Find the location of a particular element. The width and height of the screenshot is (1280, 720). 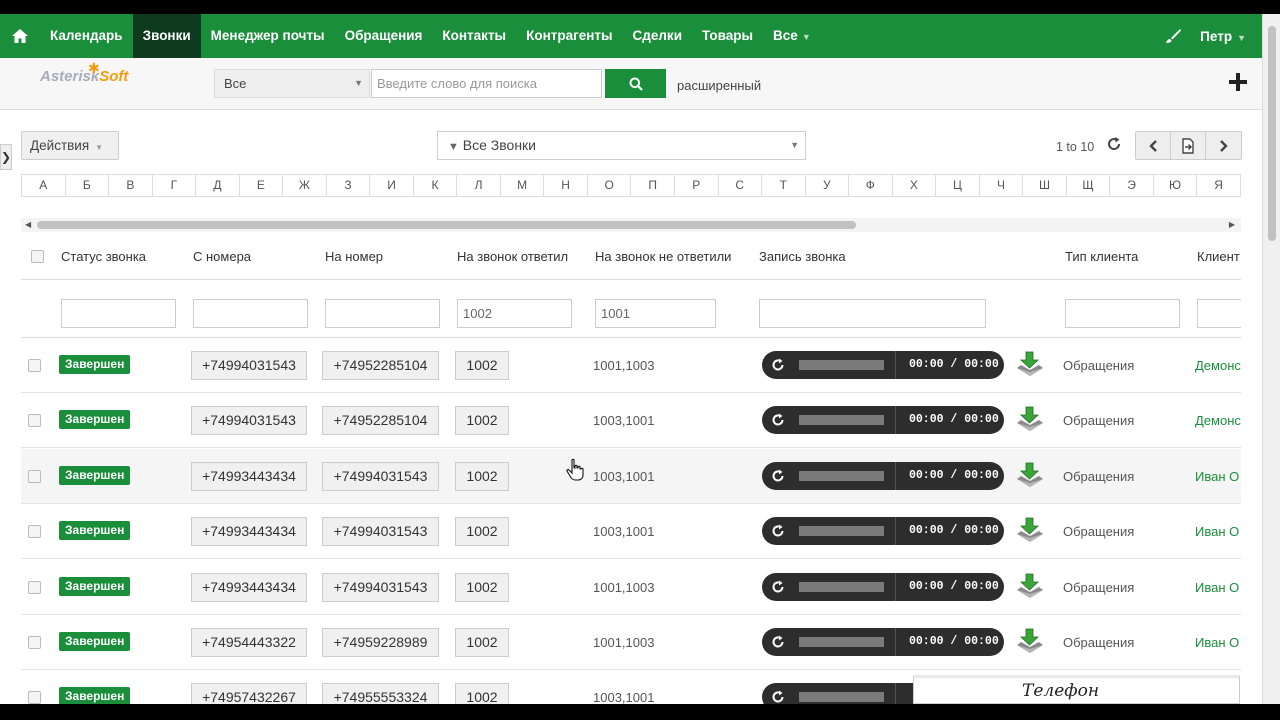

previous-page-button is located at coordinates (1153, 145).